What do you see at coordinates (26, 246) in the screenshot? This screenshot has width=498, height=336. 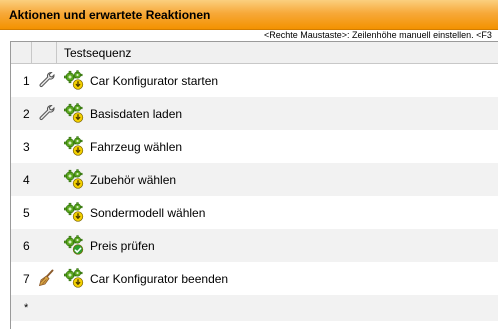 I see `row-number: 6` at bounding box center [26, 246].